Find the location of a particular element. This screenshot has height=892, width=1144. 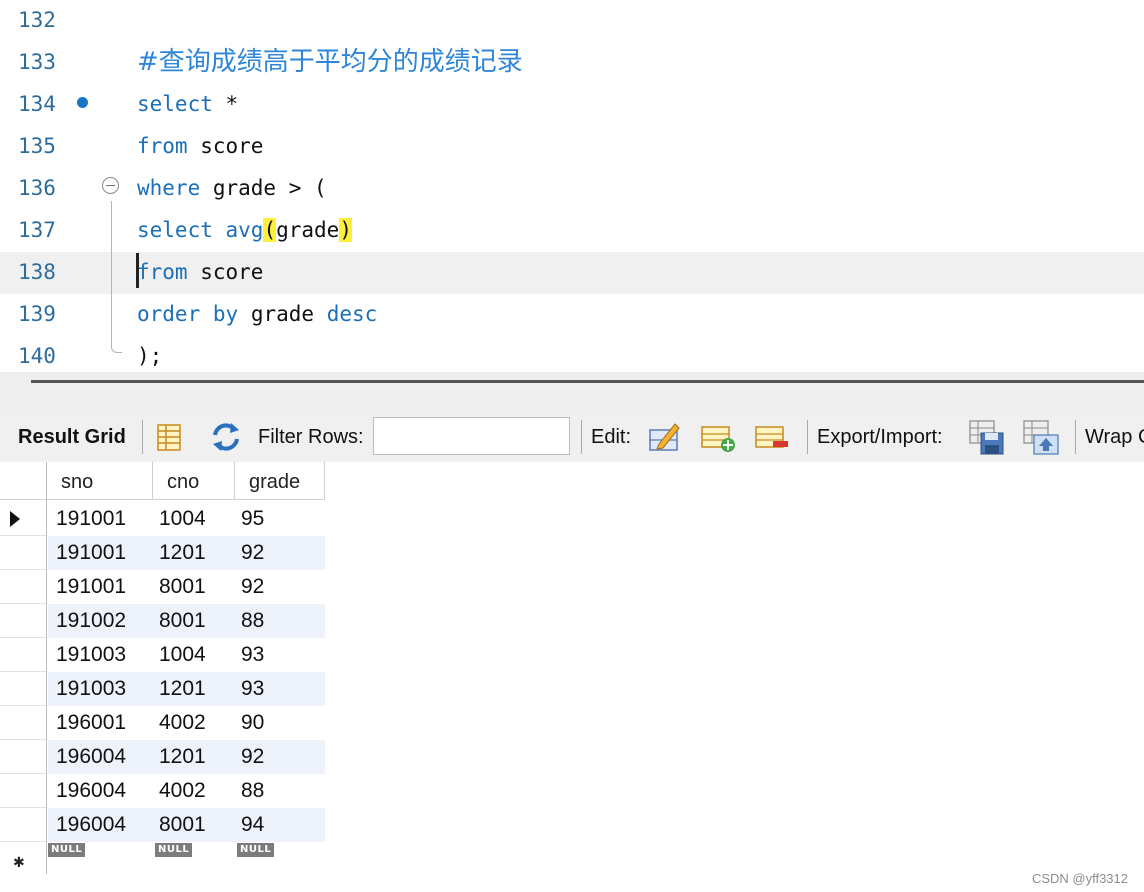

cell-grade: 95 is located at coordinates (280, 519).